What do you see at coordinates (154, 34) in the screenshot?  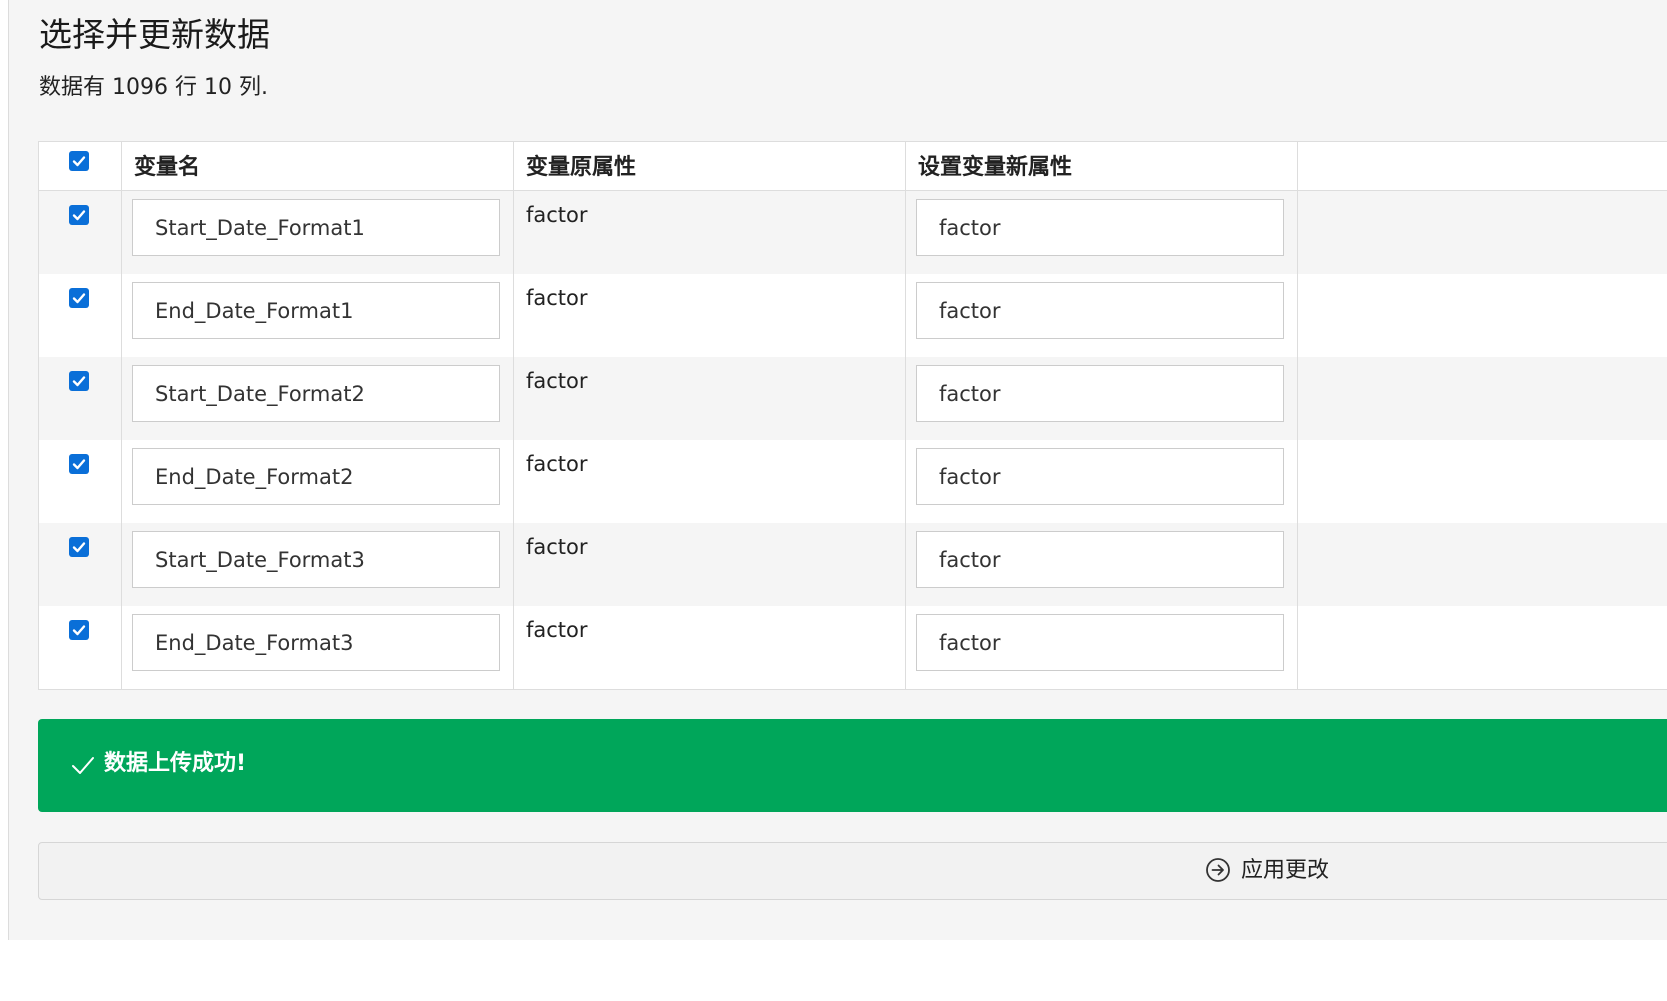 I see `page-title: 选择并更新数据` at bounding box center [154, 34].